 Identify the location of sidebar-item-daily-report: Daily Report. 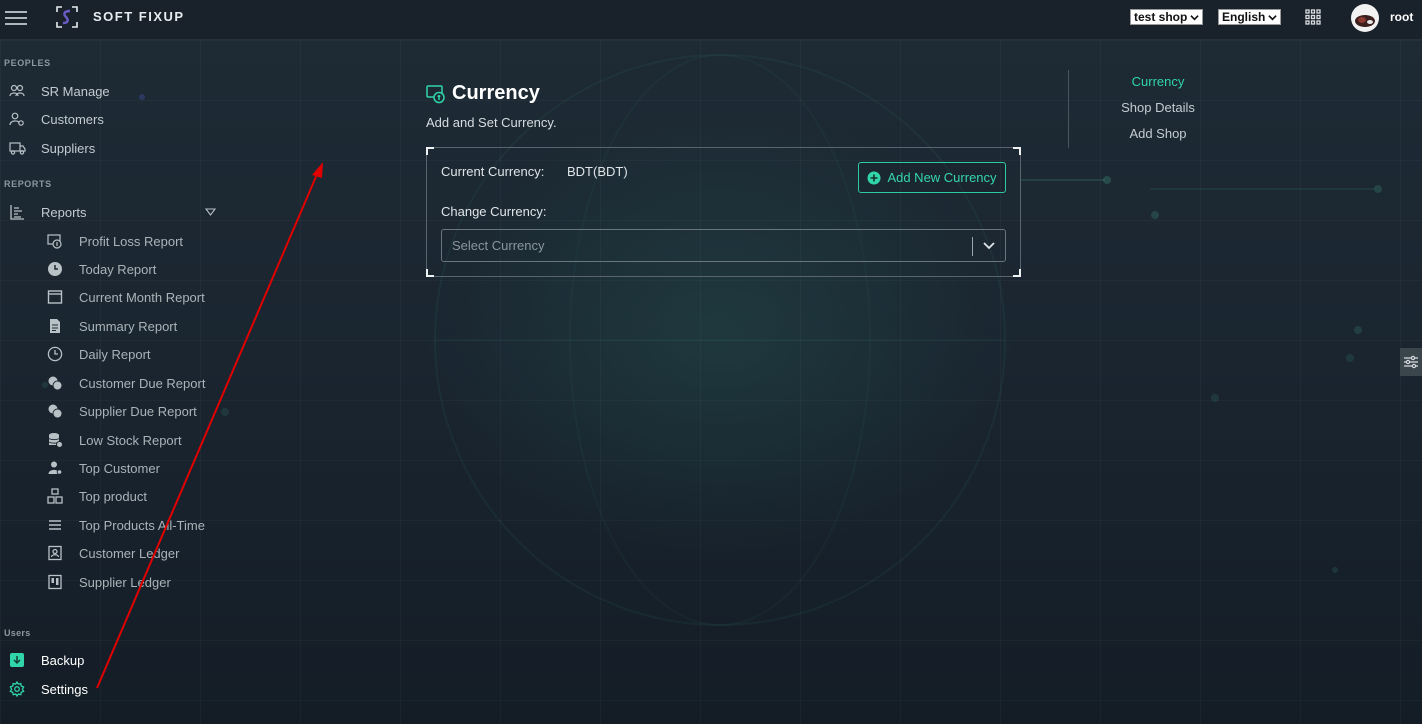
(99, 354).